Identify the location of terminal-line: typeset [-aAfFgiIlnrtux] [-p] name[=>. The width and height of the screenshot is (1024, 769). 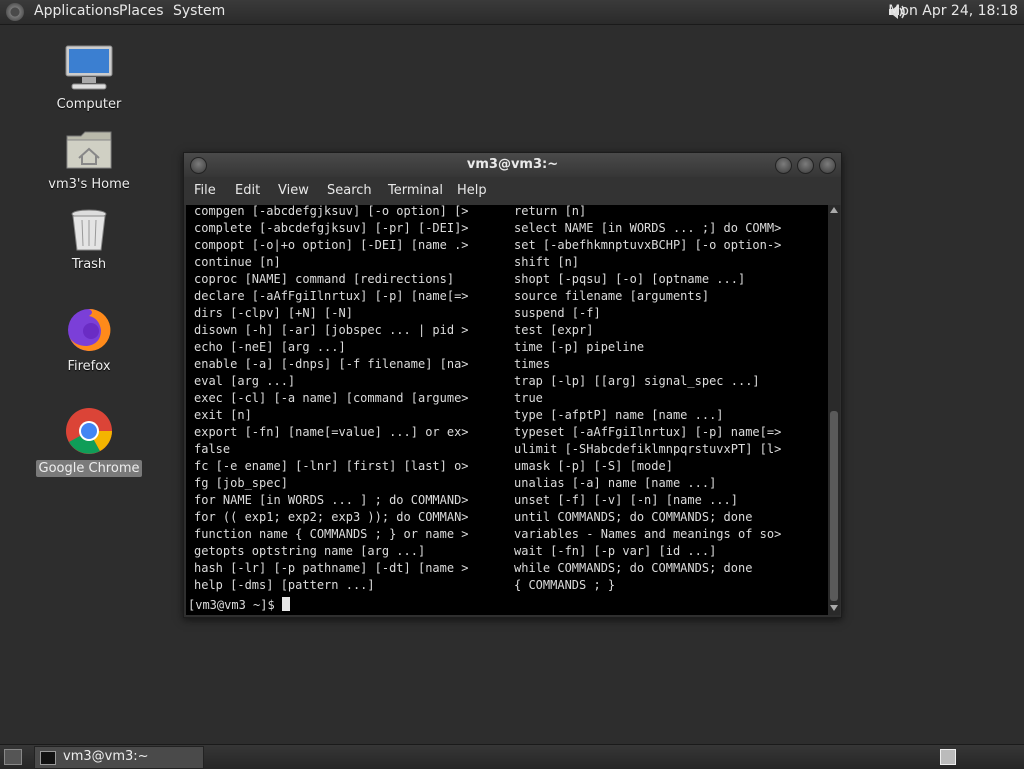
(648, 432).